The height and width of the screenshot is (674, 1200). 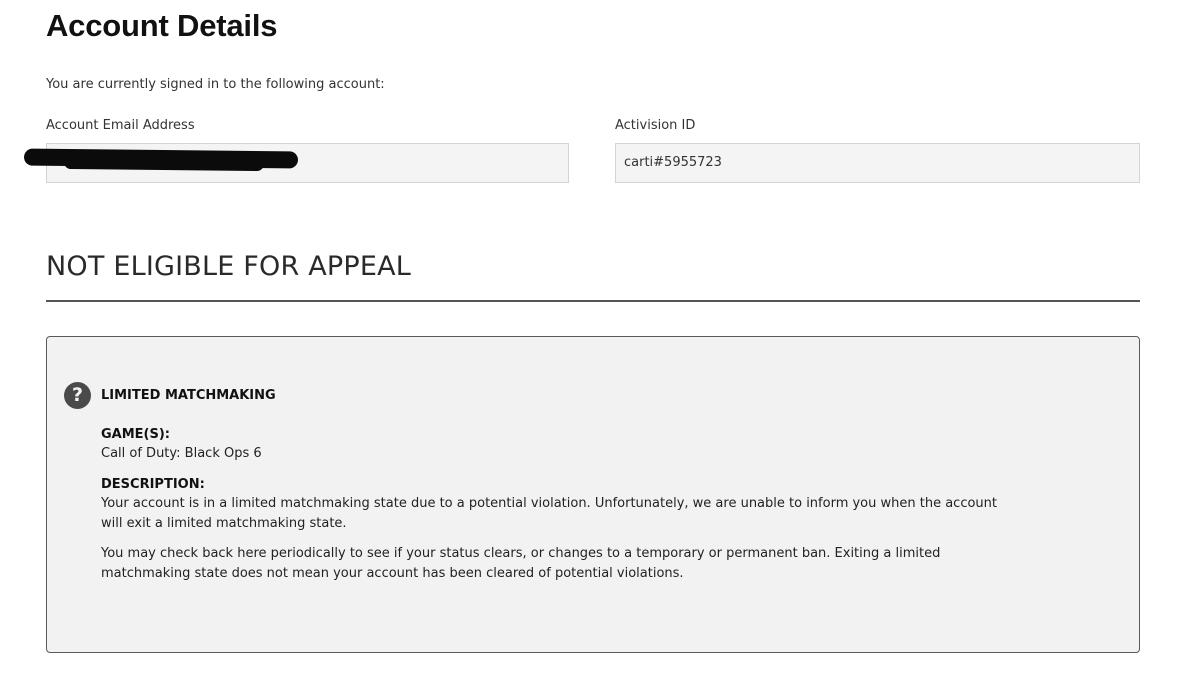 I want to click on games-label: GAME(S):, so click(x=135, y=434).